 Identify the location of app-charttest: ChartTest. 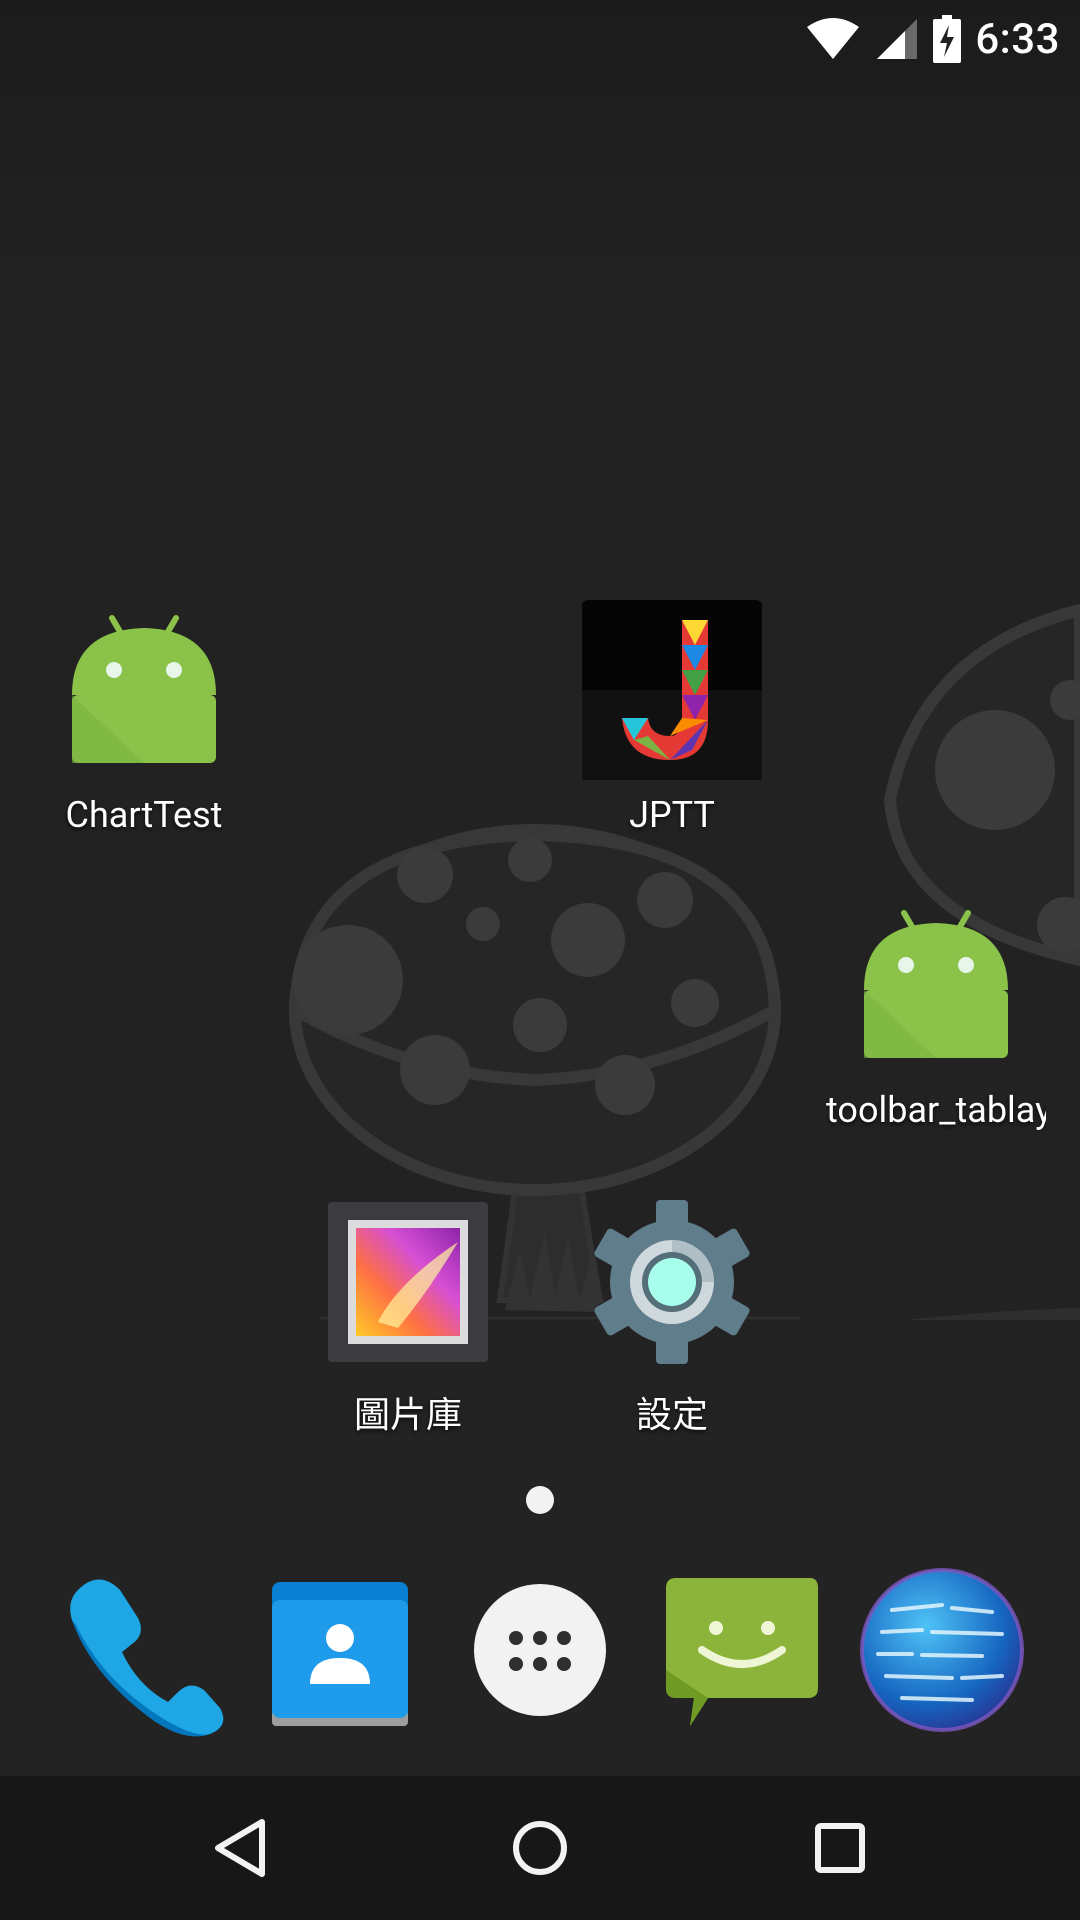
(144, 718).